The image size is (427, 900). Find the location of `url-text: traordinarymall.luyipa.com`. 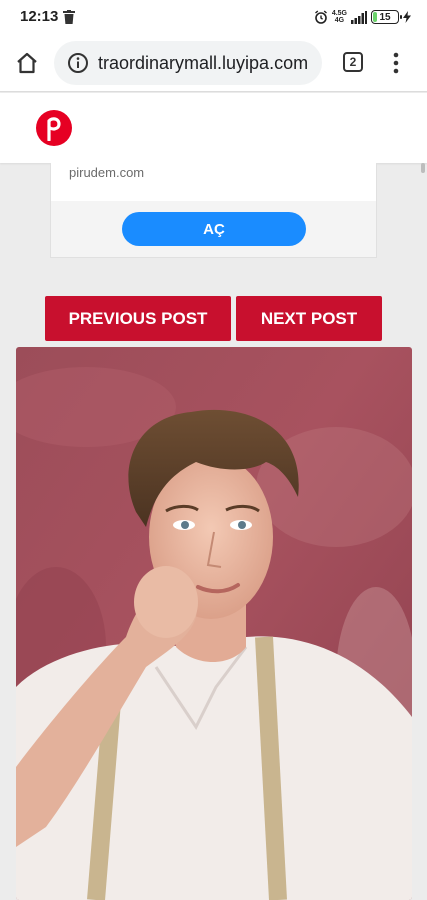

url-text: traordinarymall.luyipa.com is located at coordinates (203, 63).